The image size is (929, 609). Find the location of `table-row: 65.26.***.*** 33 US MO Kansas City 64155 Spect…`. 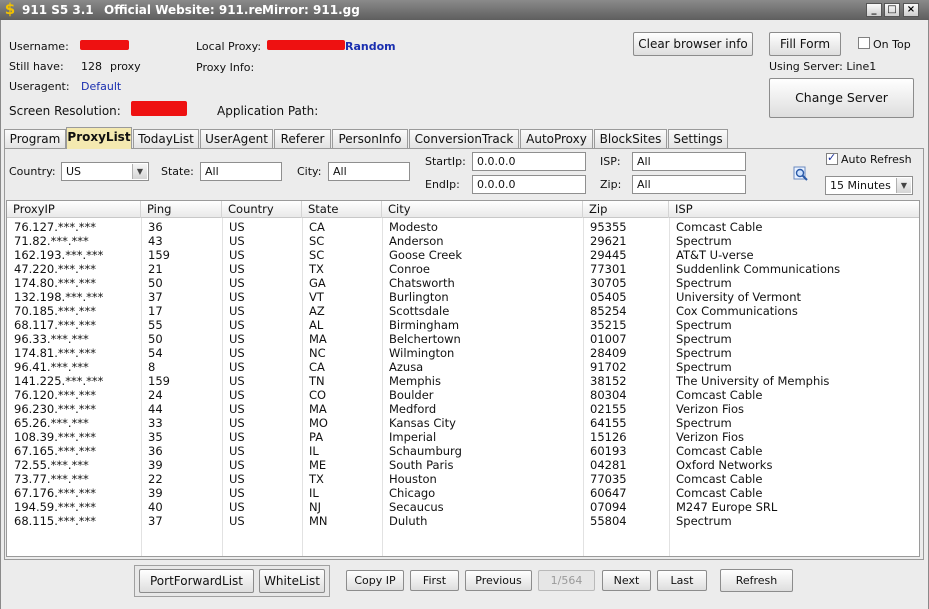

table-row: 65.26.***.*** 33 US MO Kansas City 64155 Spect… is located at coordinates (463, 423).